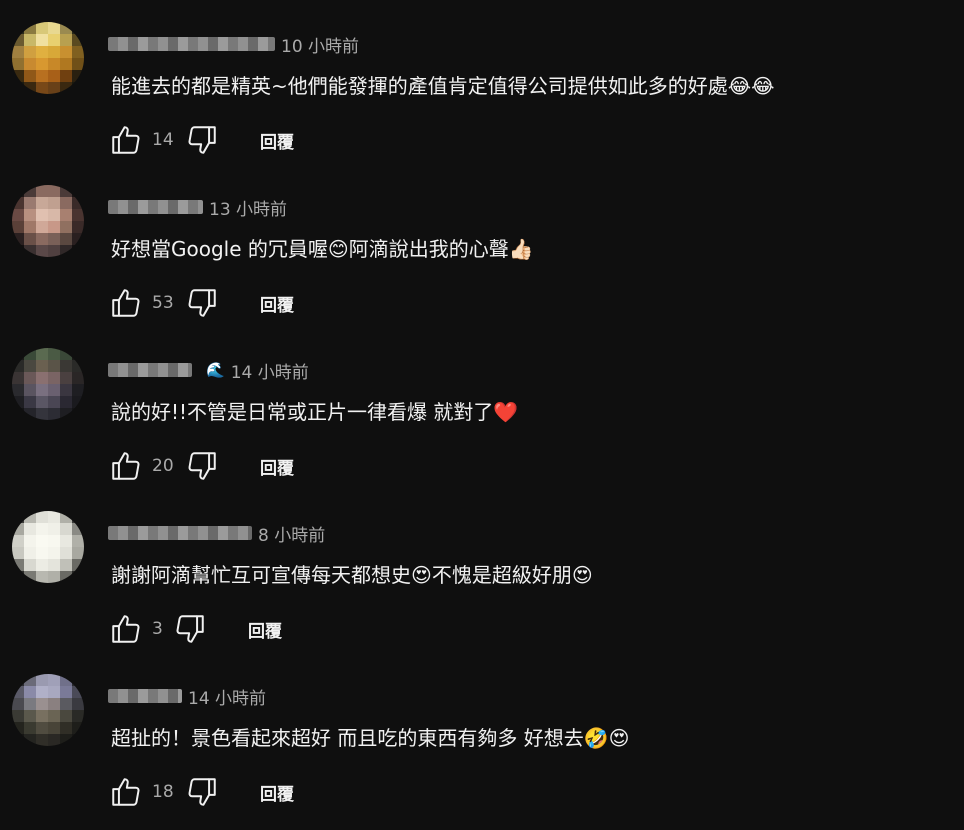 The height and width of the screenshot is (830, 964). I want to click on comment-timestamp: 10 小時前, so click(320, 44).